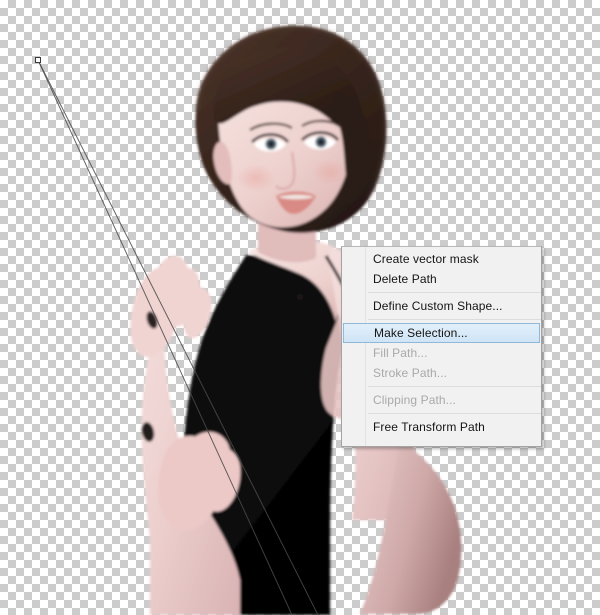  Describe the element at coordinates (441, 259) in the screenshot. I see `menu-item-create-vector-mask: Create vector mask` at that location.